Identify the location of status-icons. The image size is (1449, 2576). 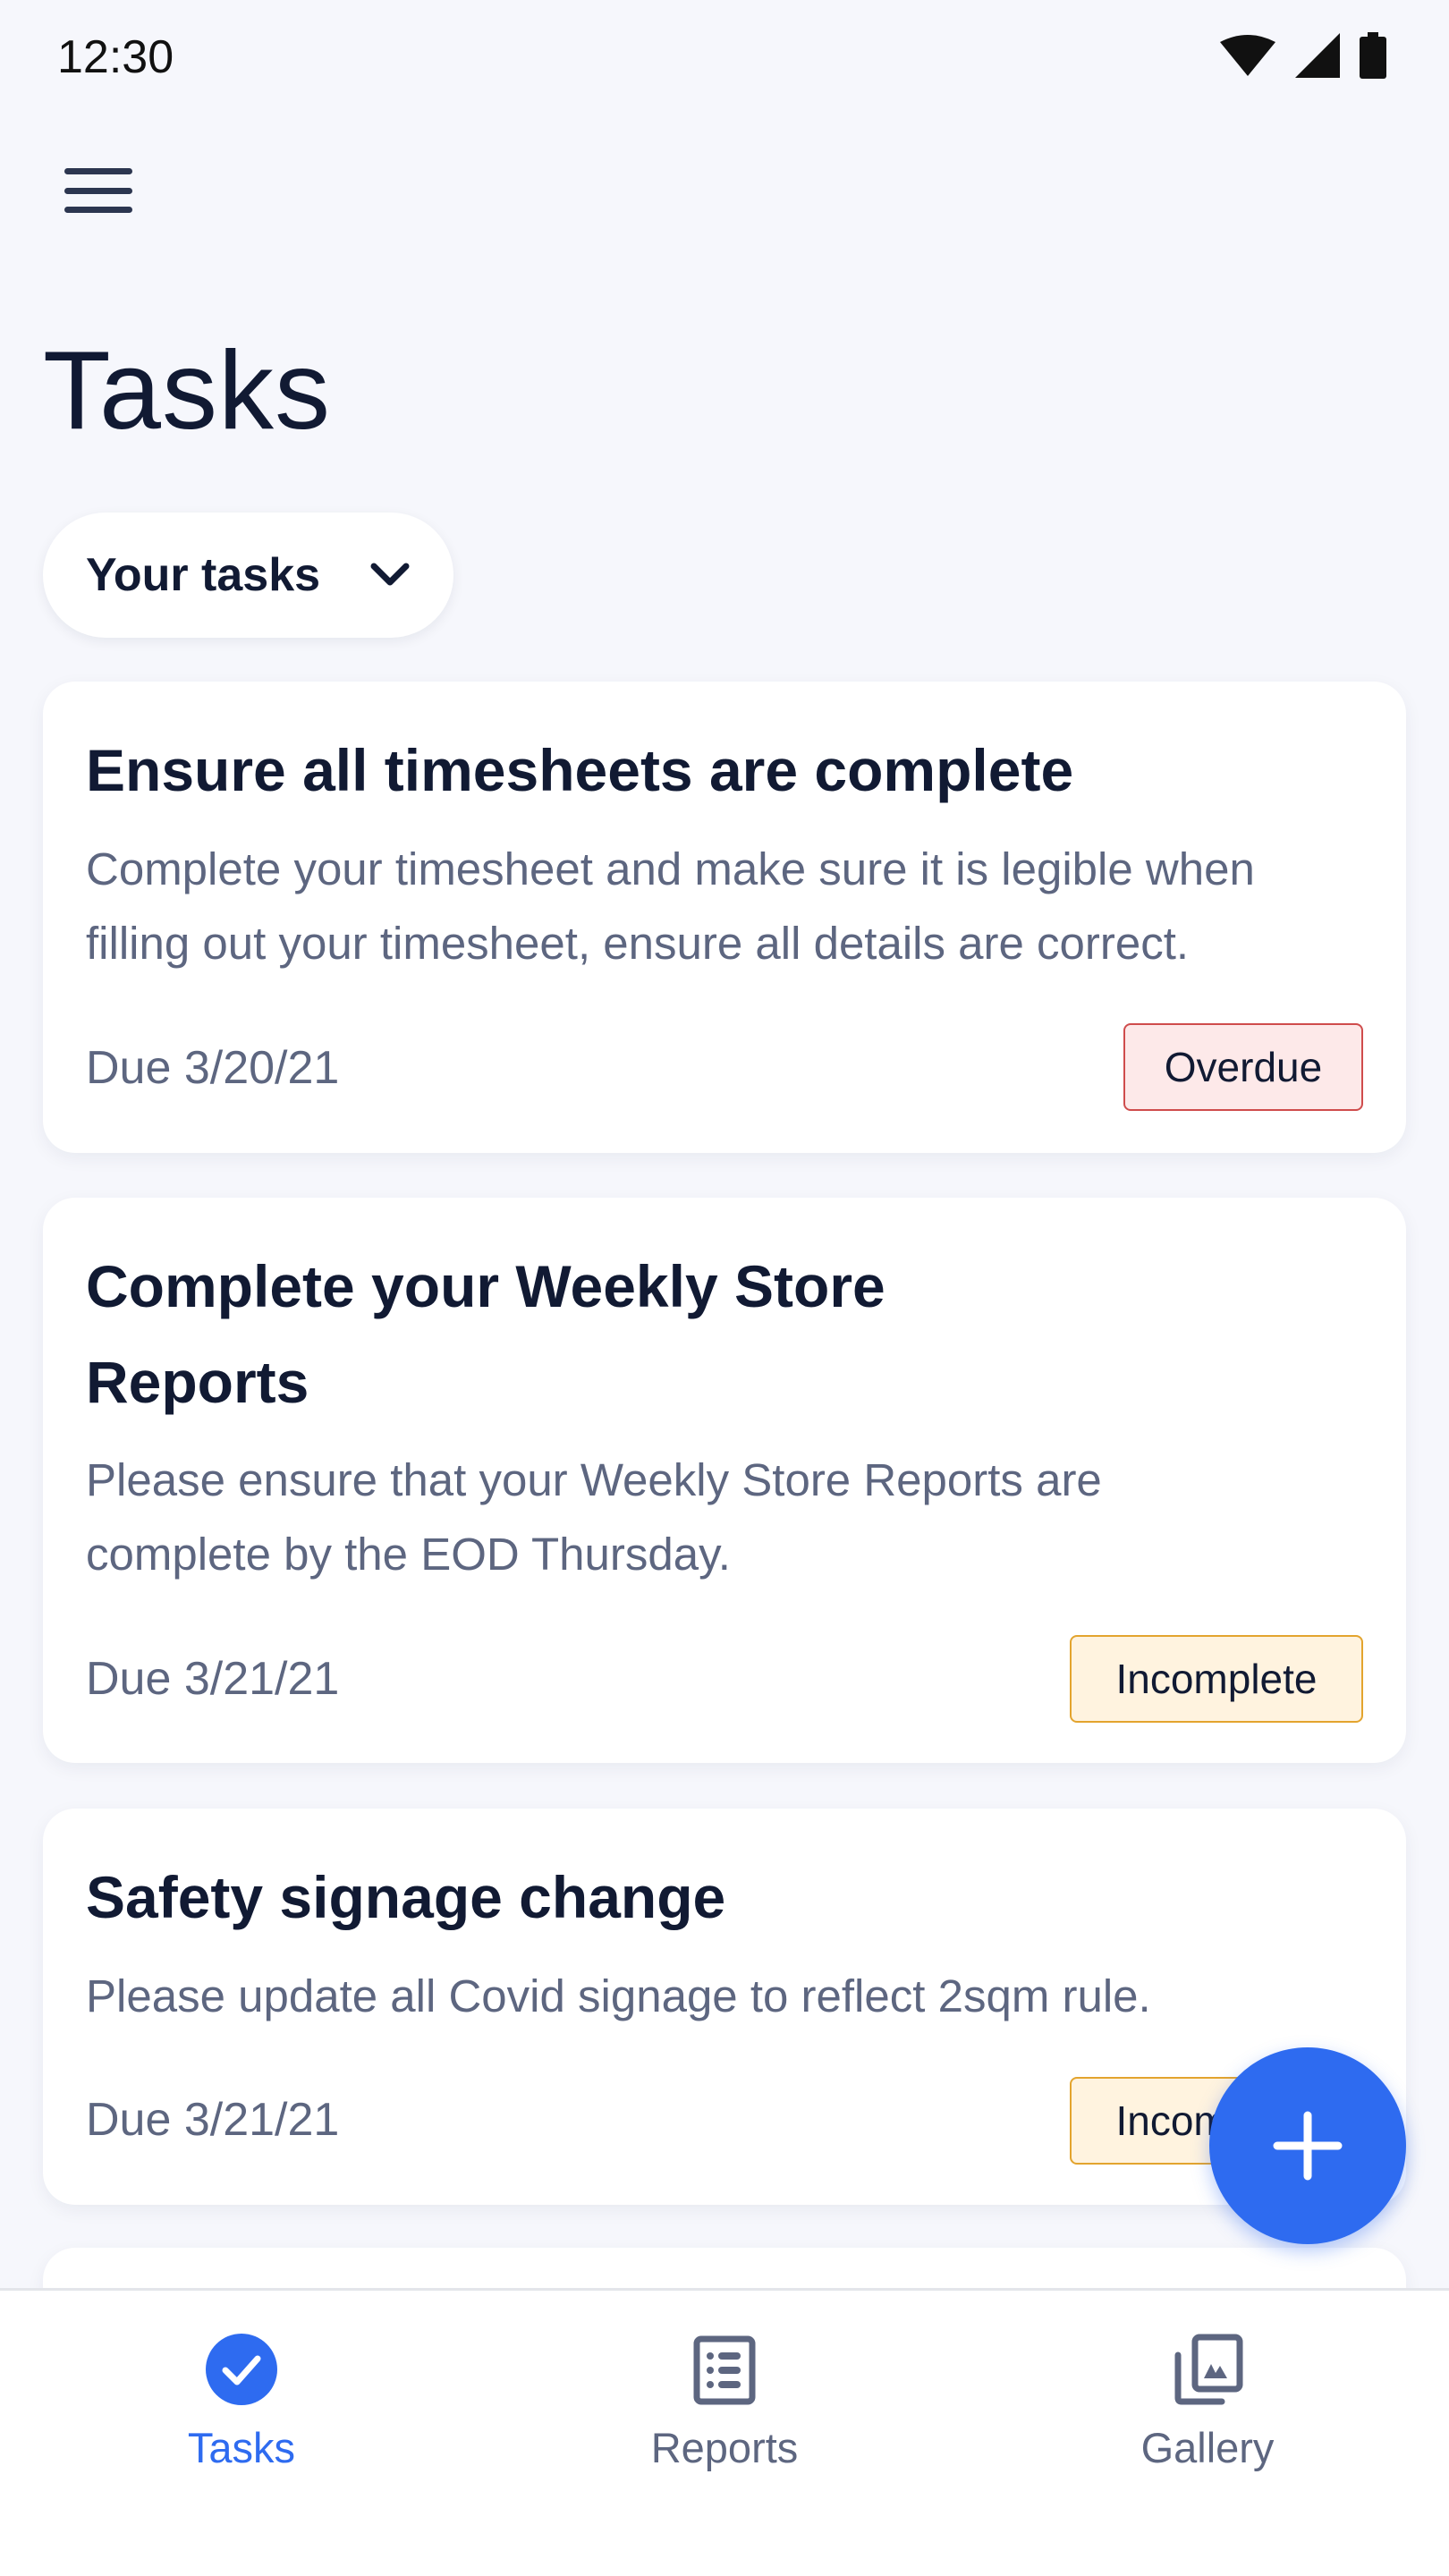
(1303, 55).